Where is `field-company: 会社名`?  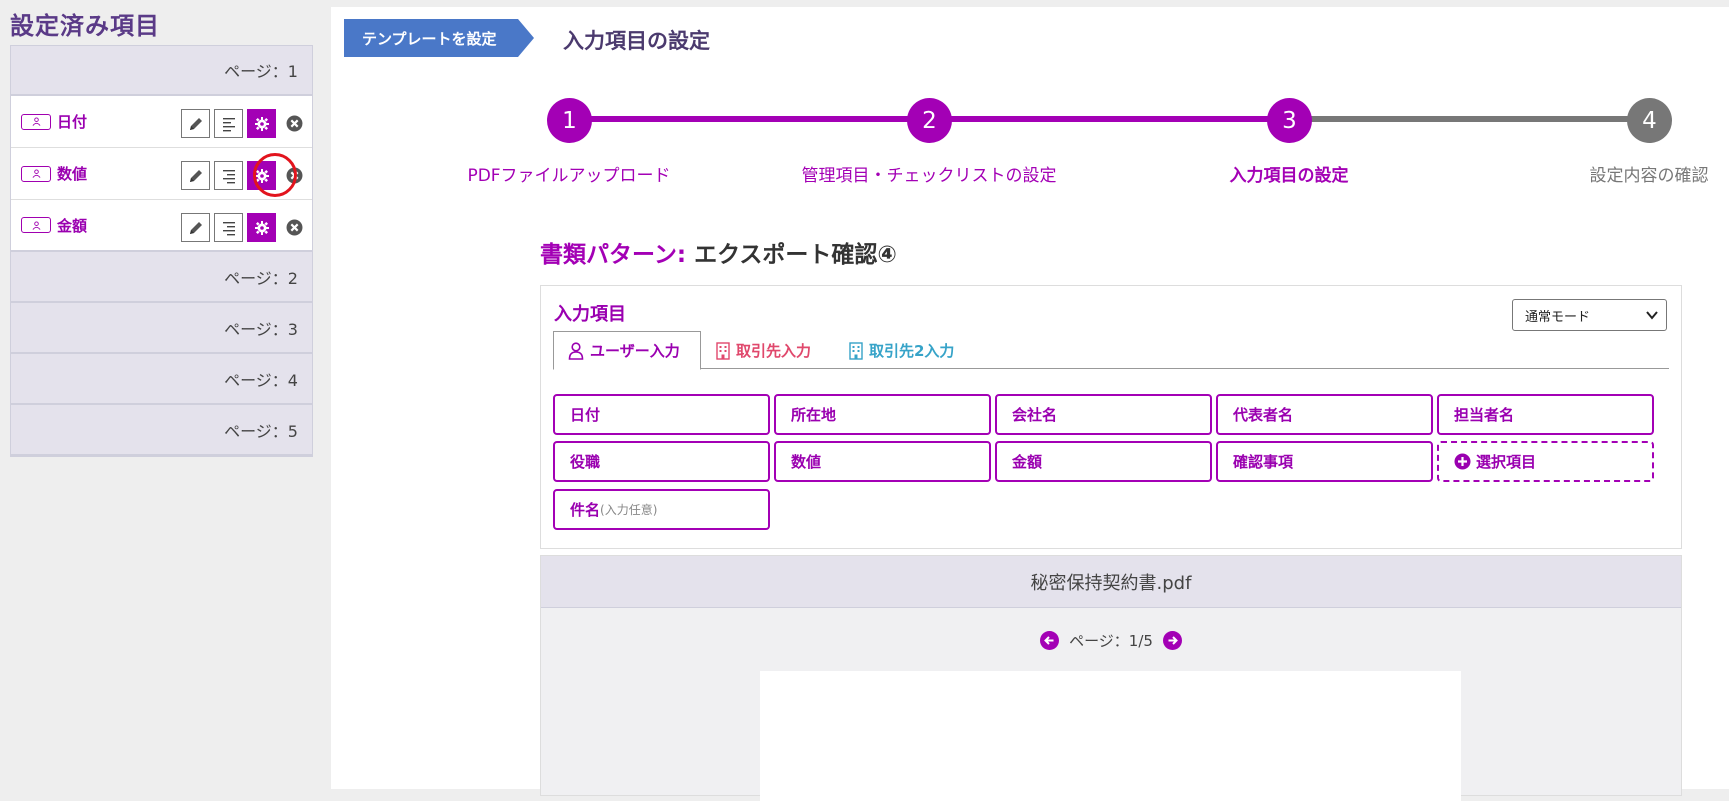 field-company: 会社名 is located at coordinates (1103, 414).